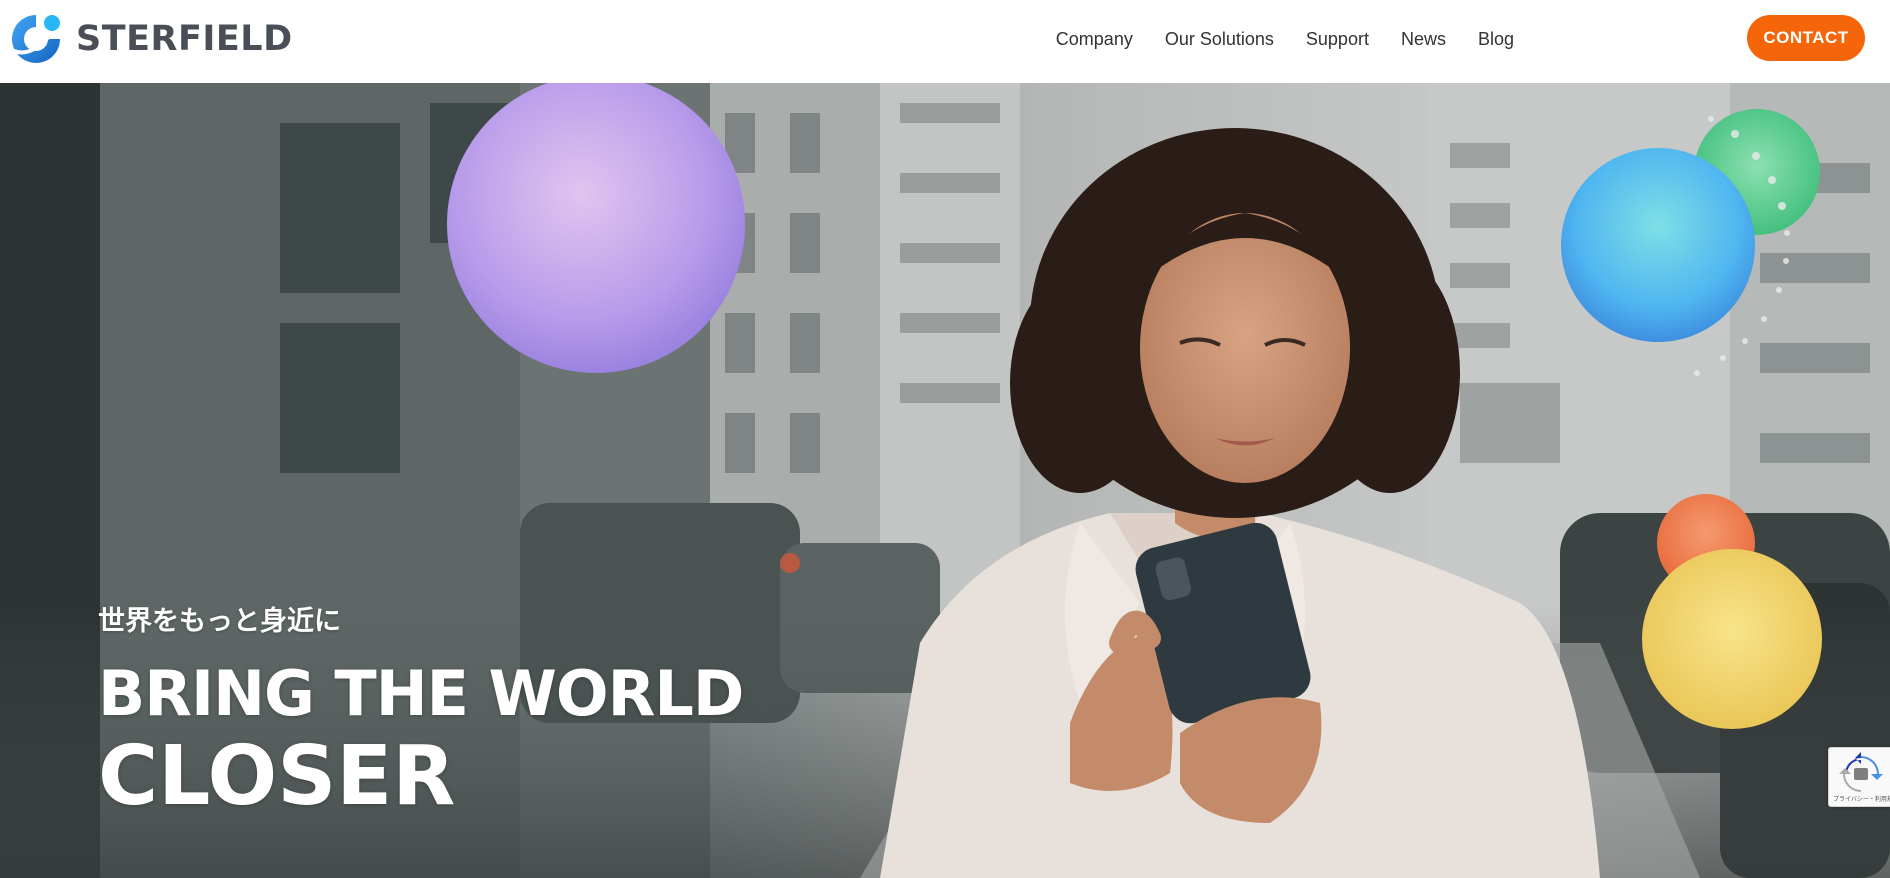 The height and width of the screenshot is (878, 1890). What do you see at coordinates (1337, 39) in the screenshot?
I see `nav-support: Support` at bounding box center [1337, 39].